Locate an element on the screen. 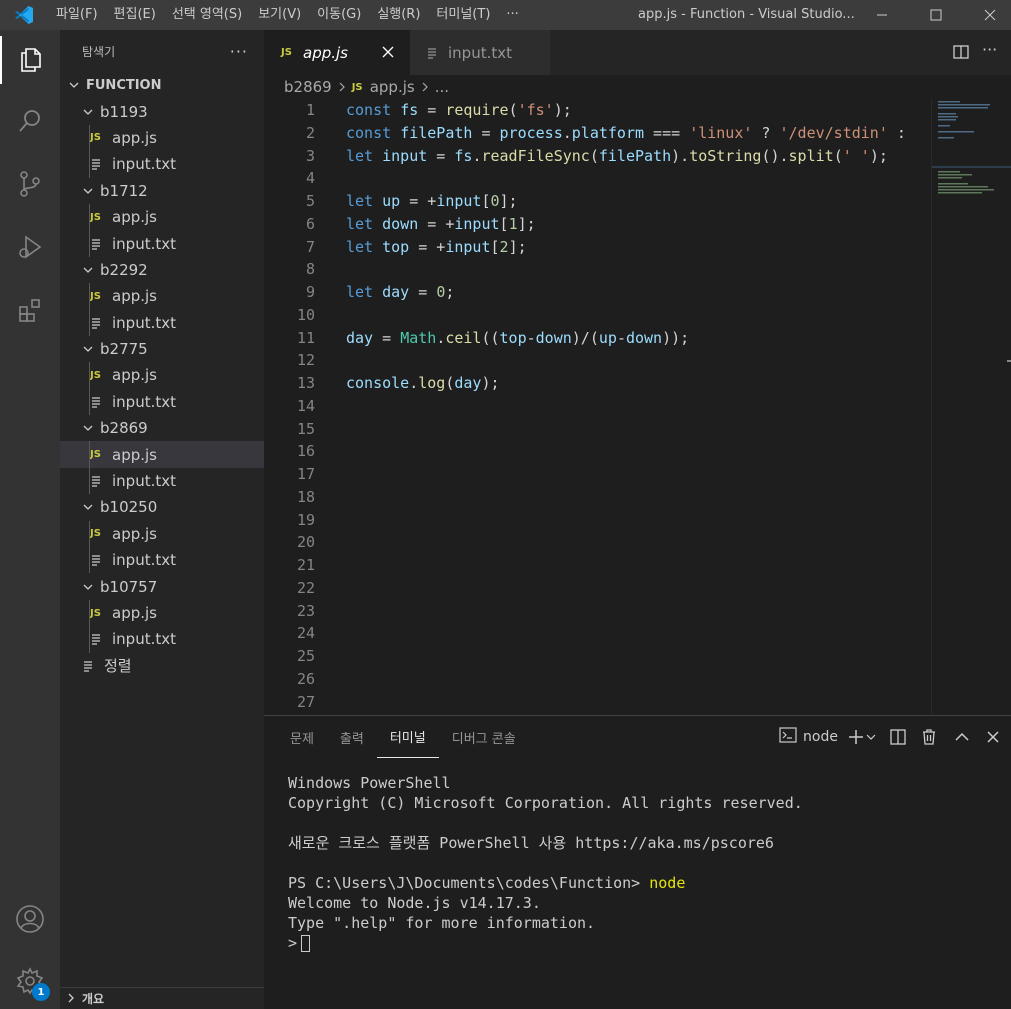 The width and height of the screenshot is (1011, 1009). terminal-line: > is located at coordinates (299, 943).